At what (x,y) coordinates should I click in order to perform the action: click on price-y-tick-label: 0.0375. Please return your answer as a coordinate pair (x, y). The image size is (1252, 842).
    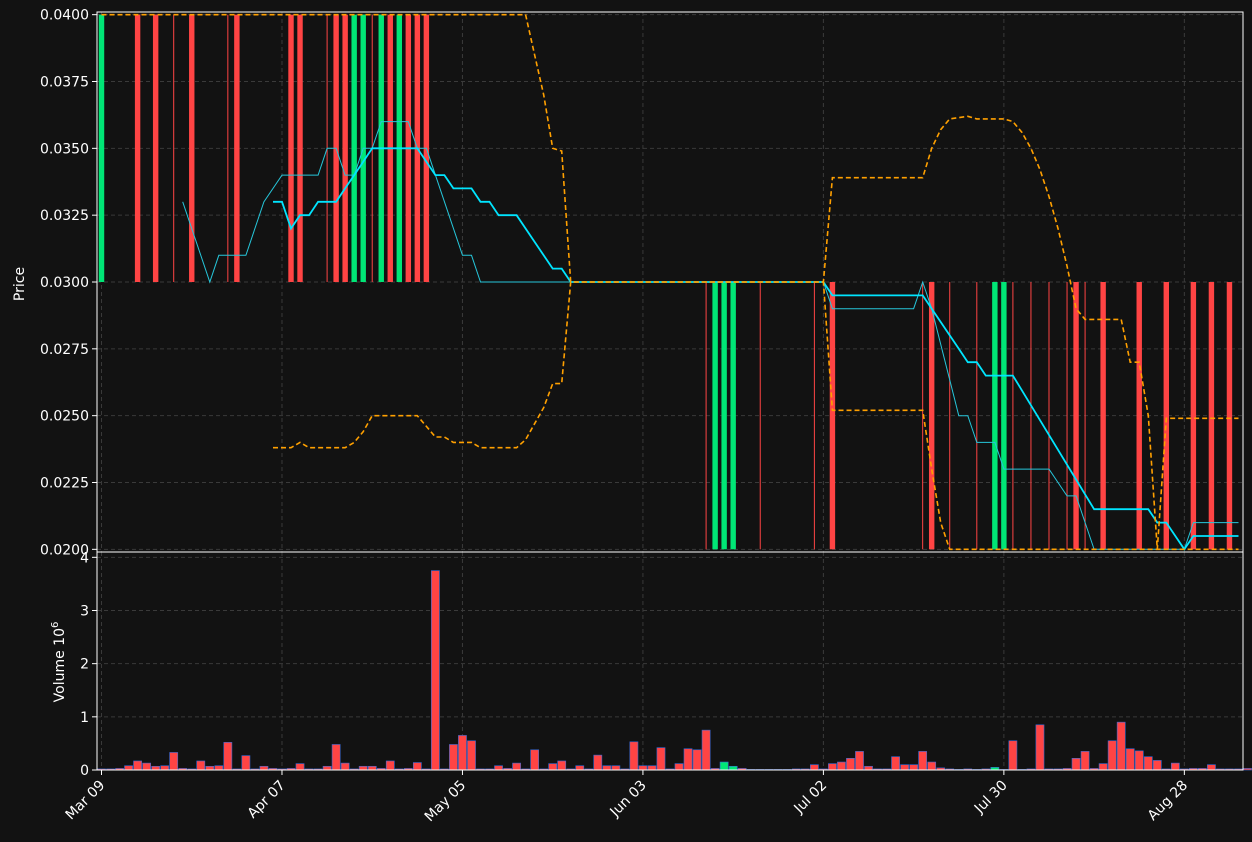
    Looking at the image, I should click on (64, 83).